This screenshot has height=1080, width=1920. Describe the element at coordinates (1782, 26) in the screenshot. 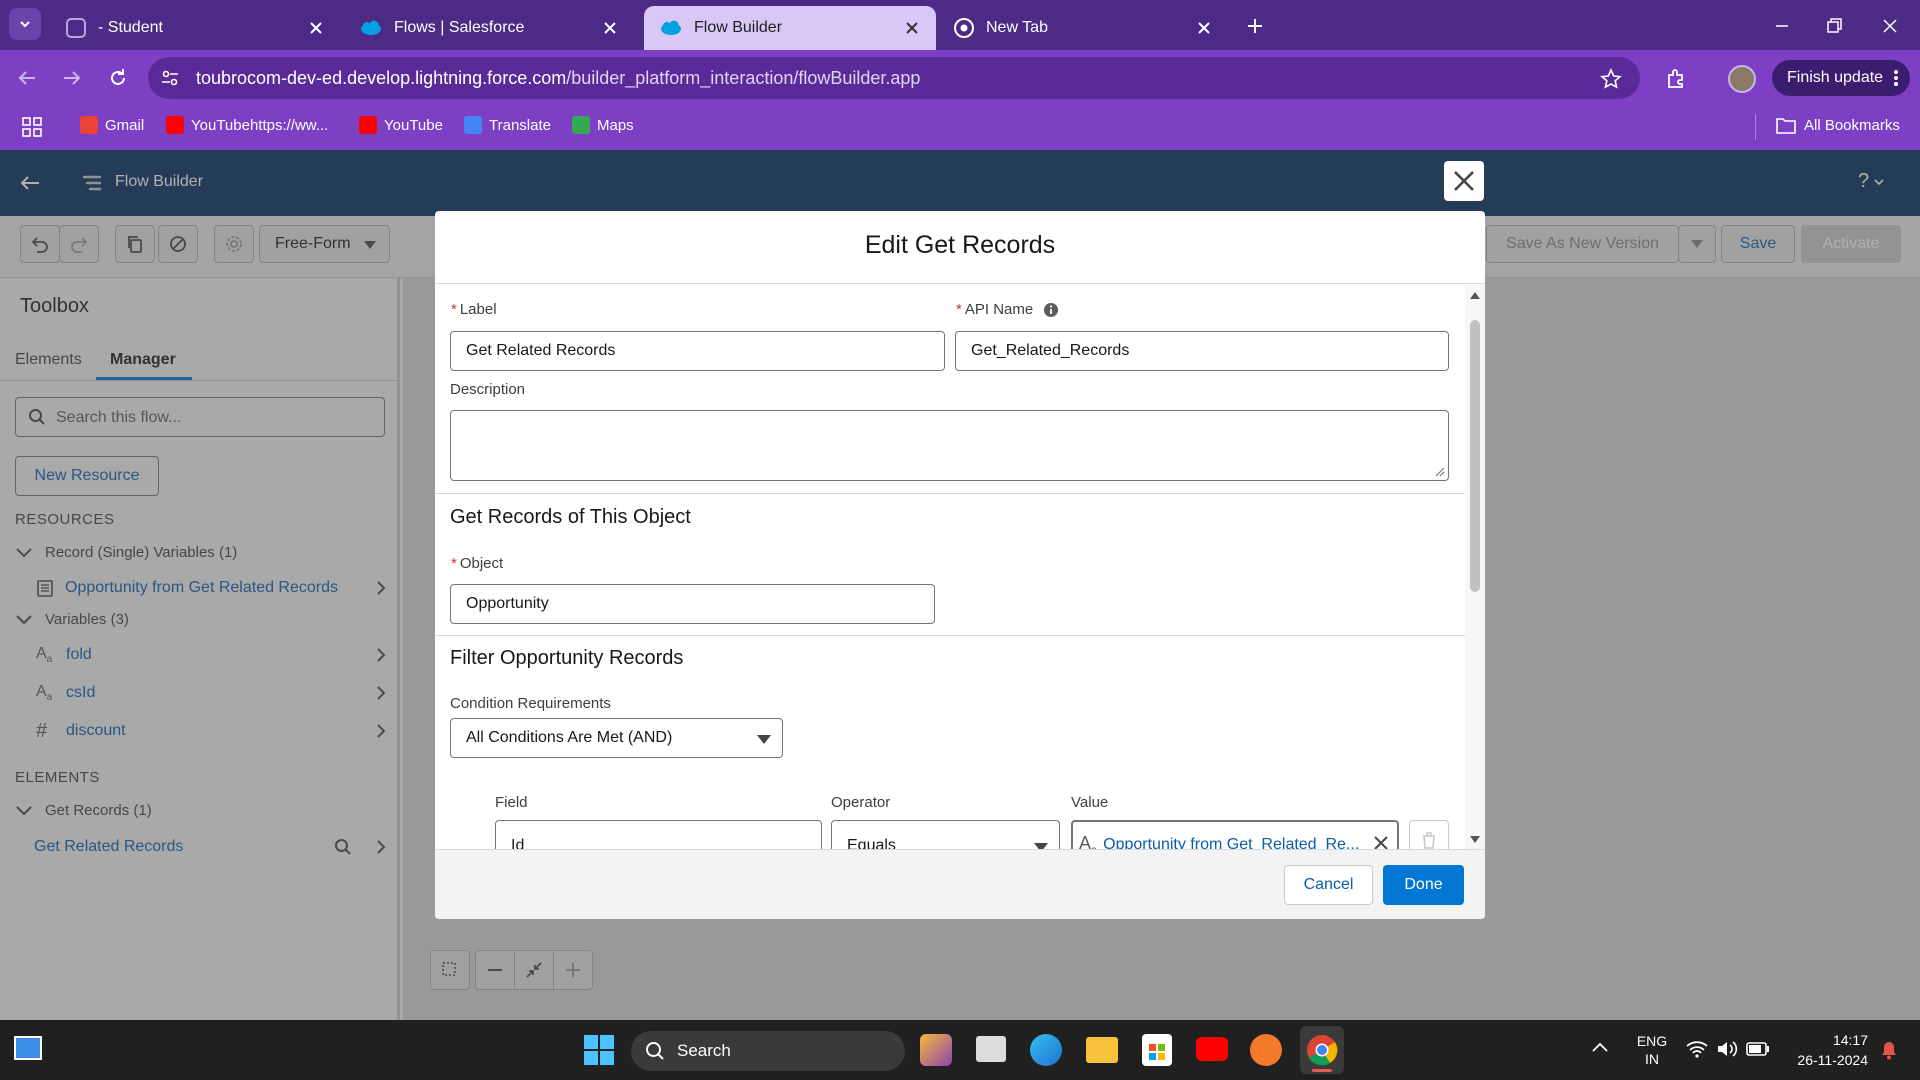

I see `minimize-window-button` at that location.